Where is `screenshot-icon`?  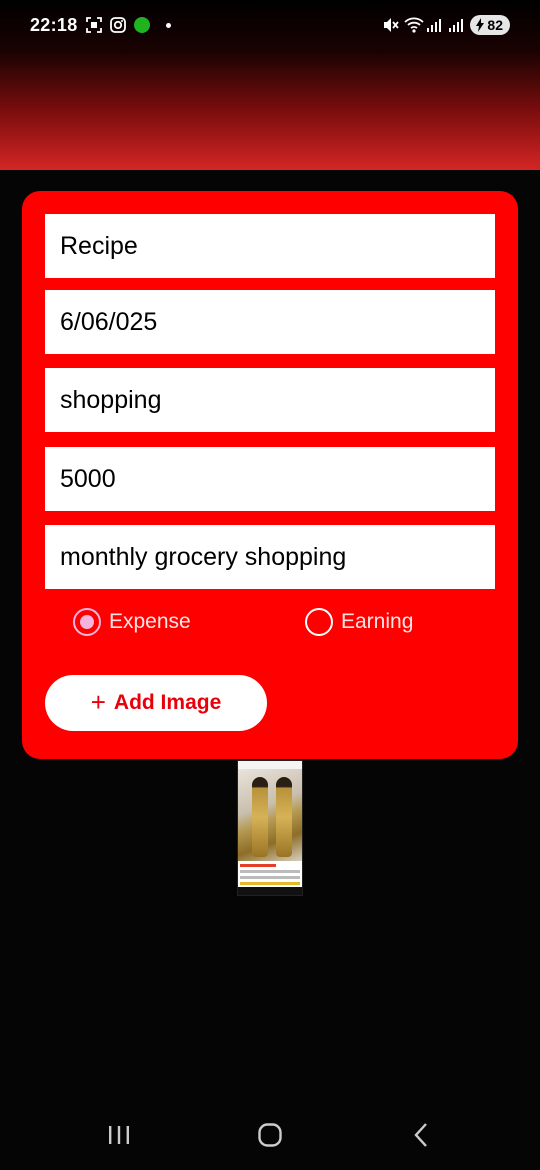 screenshot-icon is located at coordinates (93, 25).